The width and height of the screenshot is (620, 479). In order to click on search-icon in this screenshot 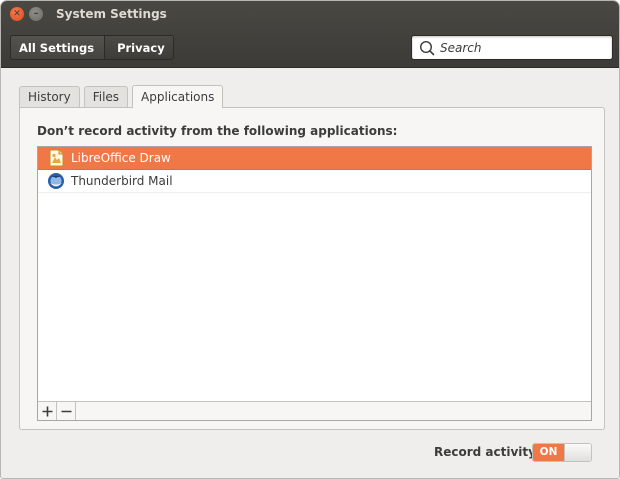, I will do `click(427, 48)`.